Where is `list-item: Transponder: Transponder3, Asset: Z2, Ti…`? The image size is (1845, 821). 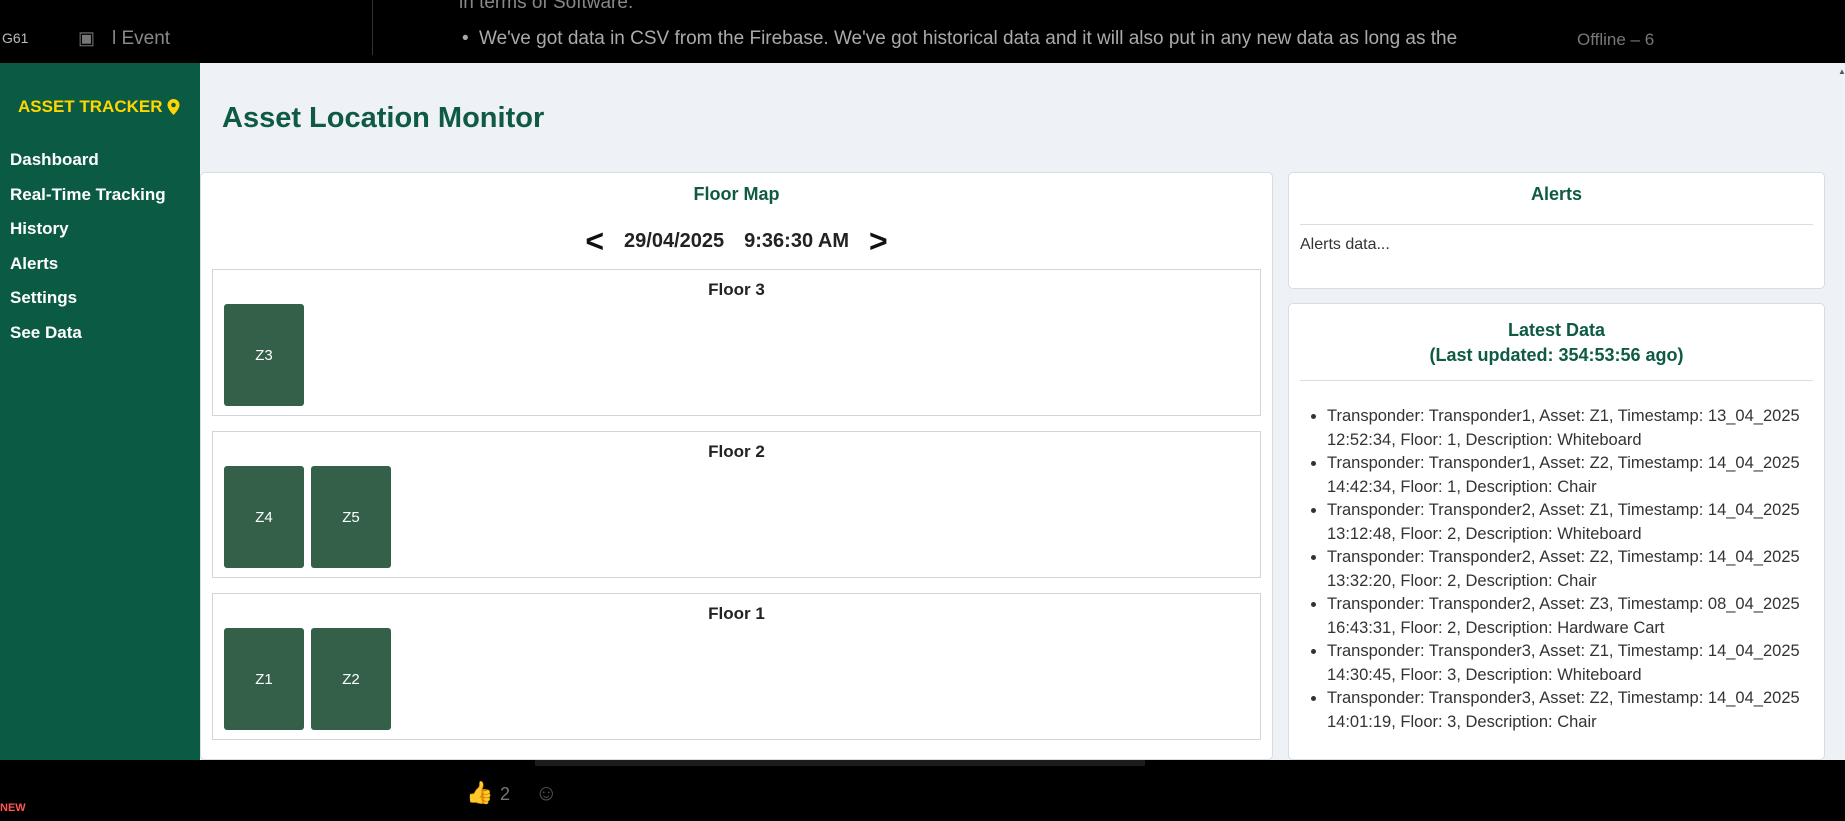 list-item: Transponder: Transponder3, Asset: Z2, Ti… is located at coordinates (1575, 710).